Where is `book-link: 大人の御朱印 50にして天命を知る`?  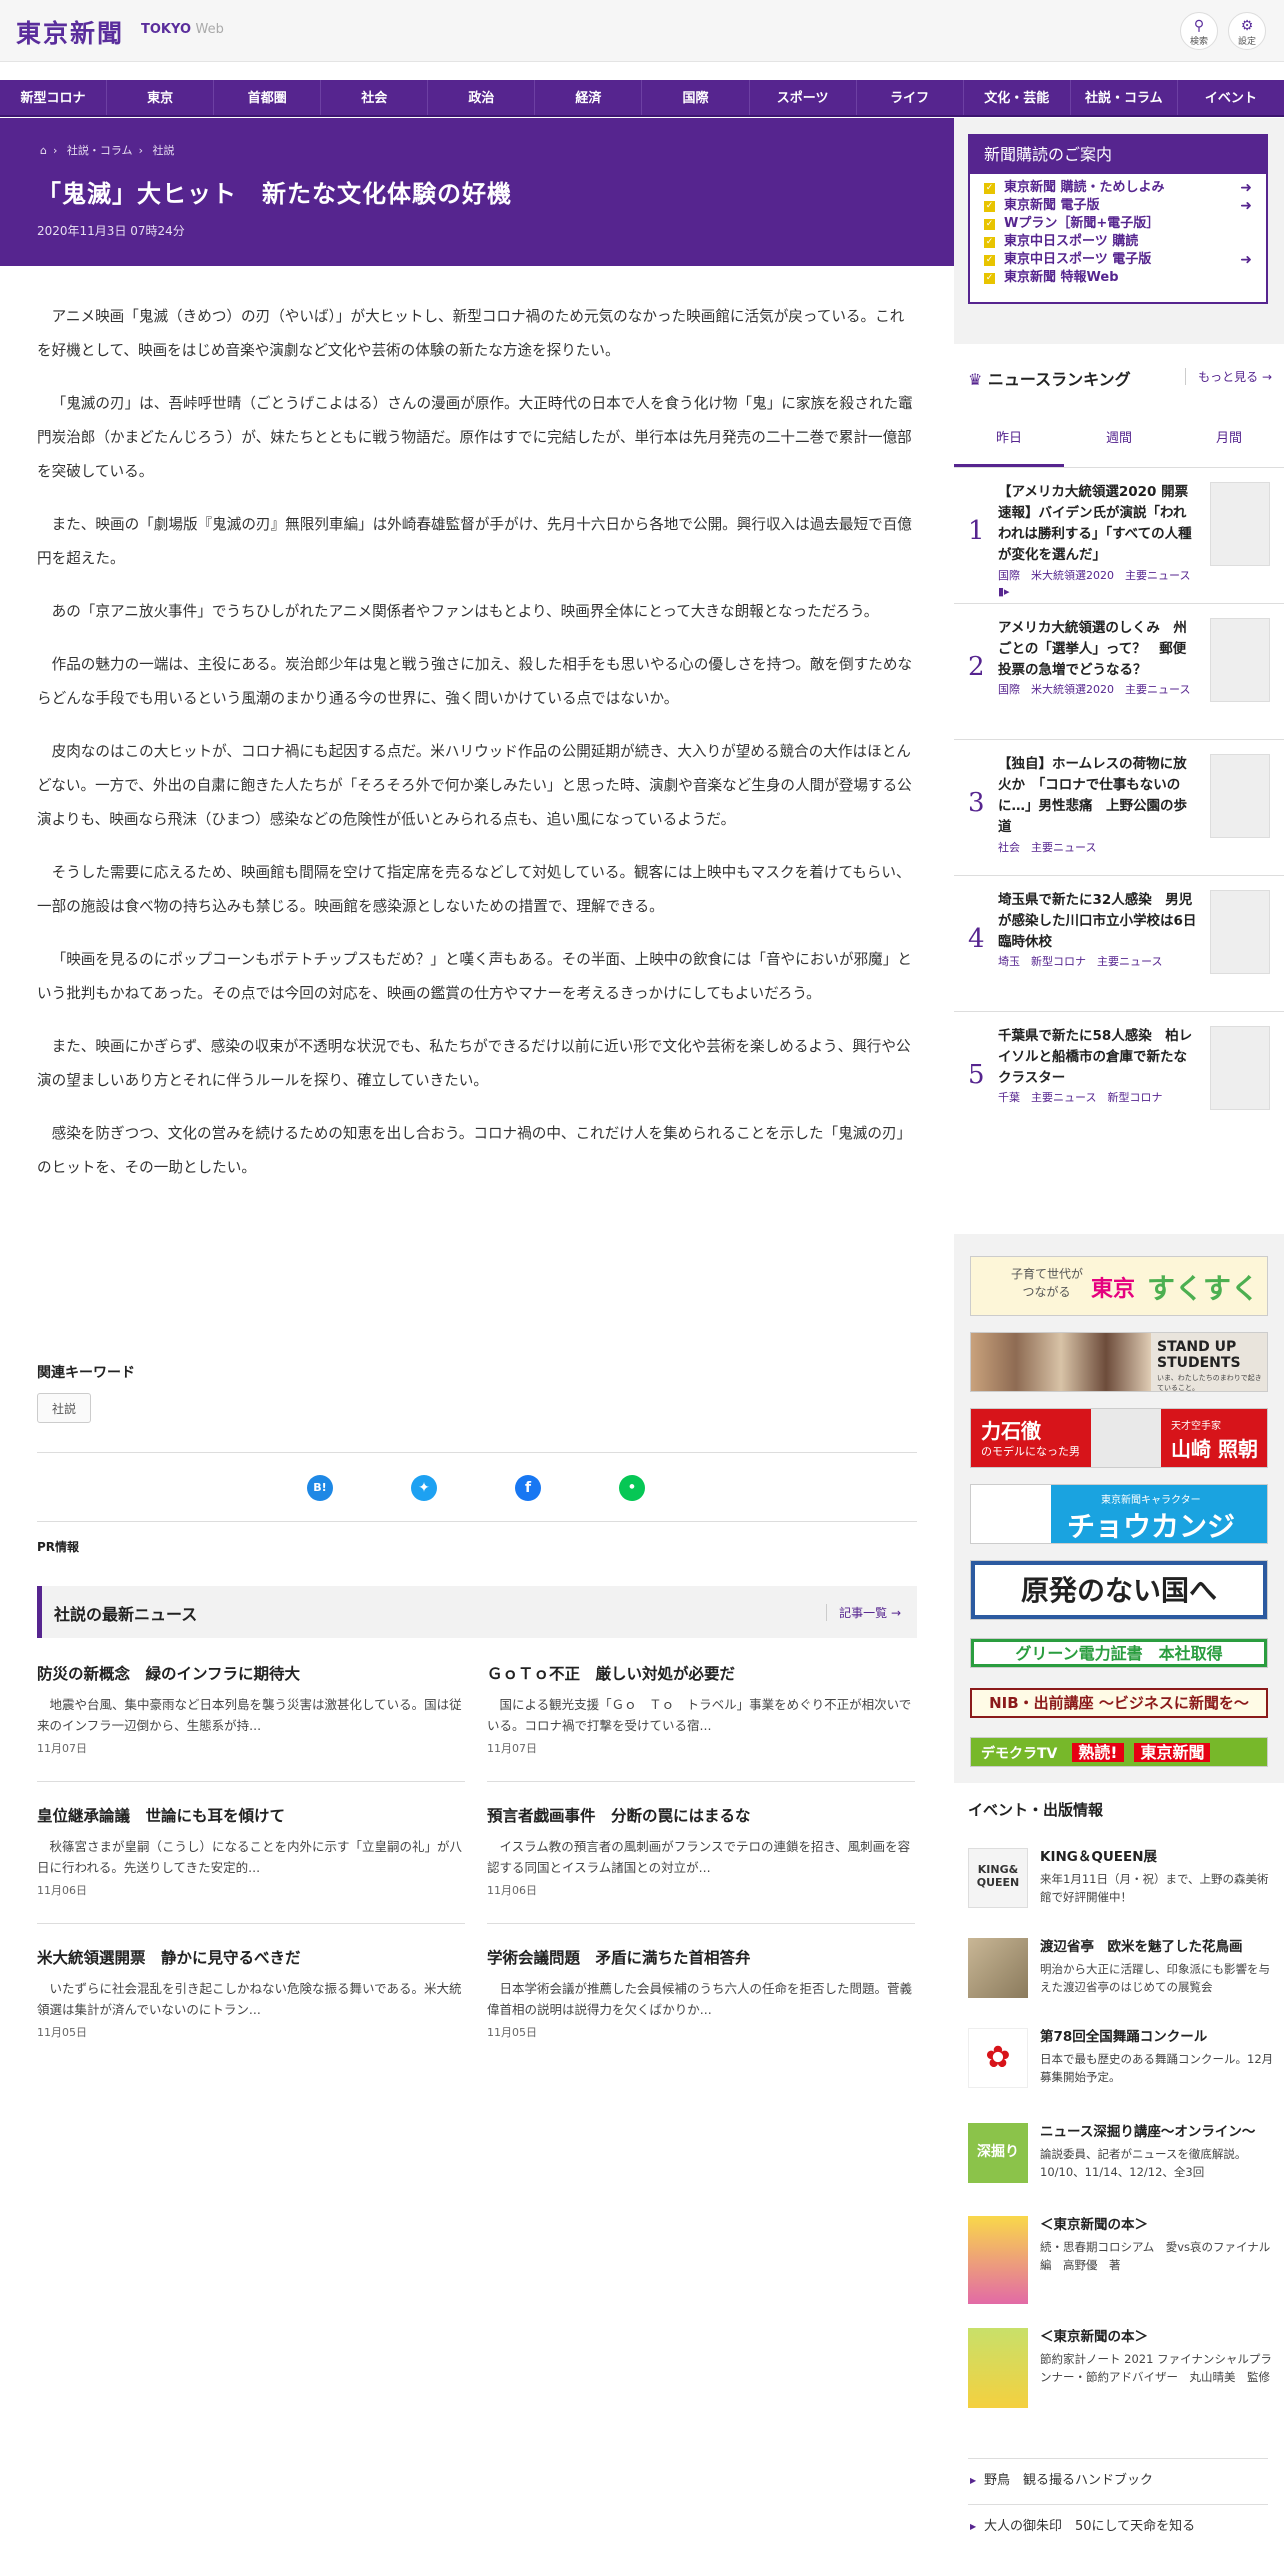 book-link: 大人の御朱印 50にして天命を知る is located at coordinates (1118, 2526).